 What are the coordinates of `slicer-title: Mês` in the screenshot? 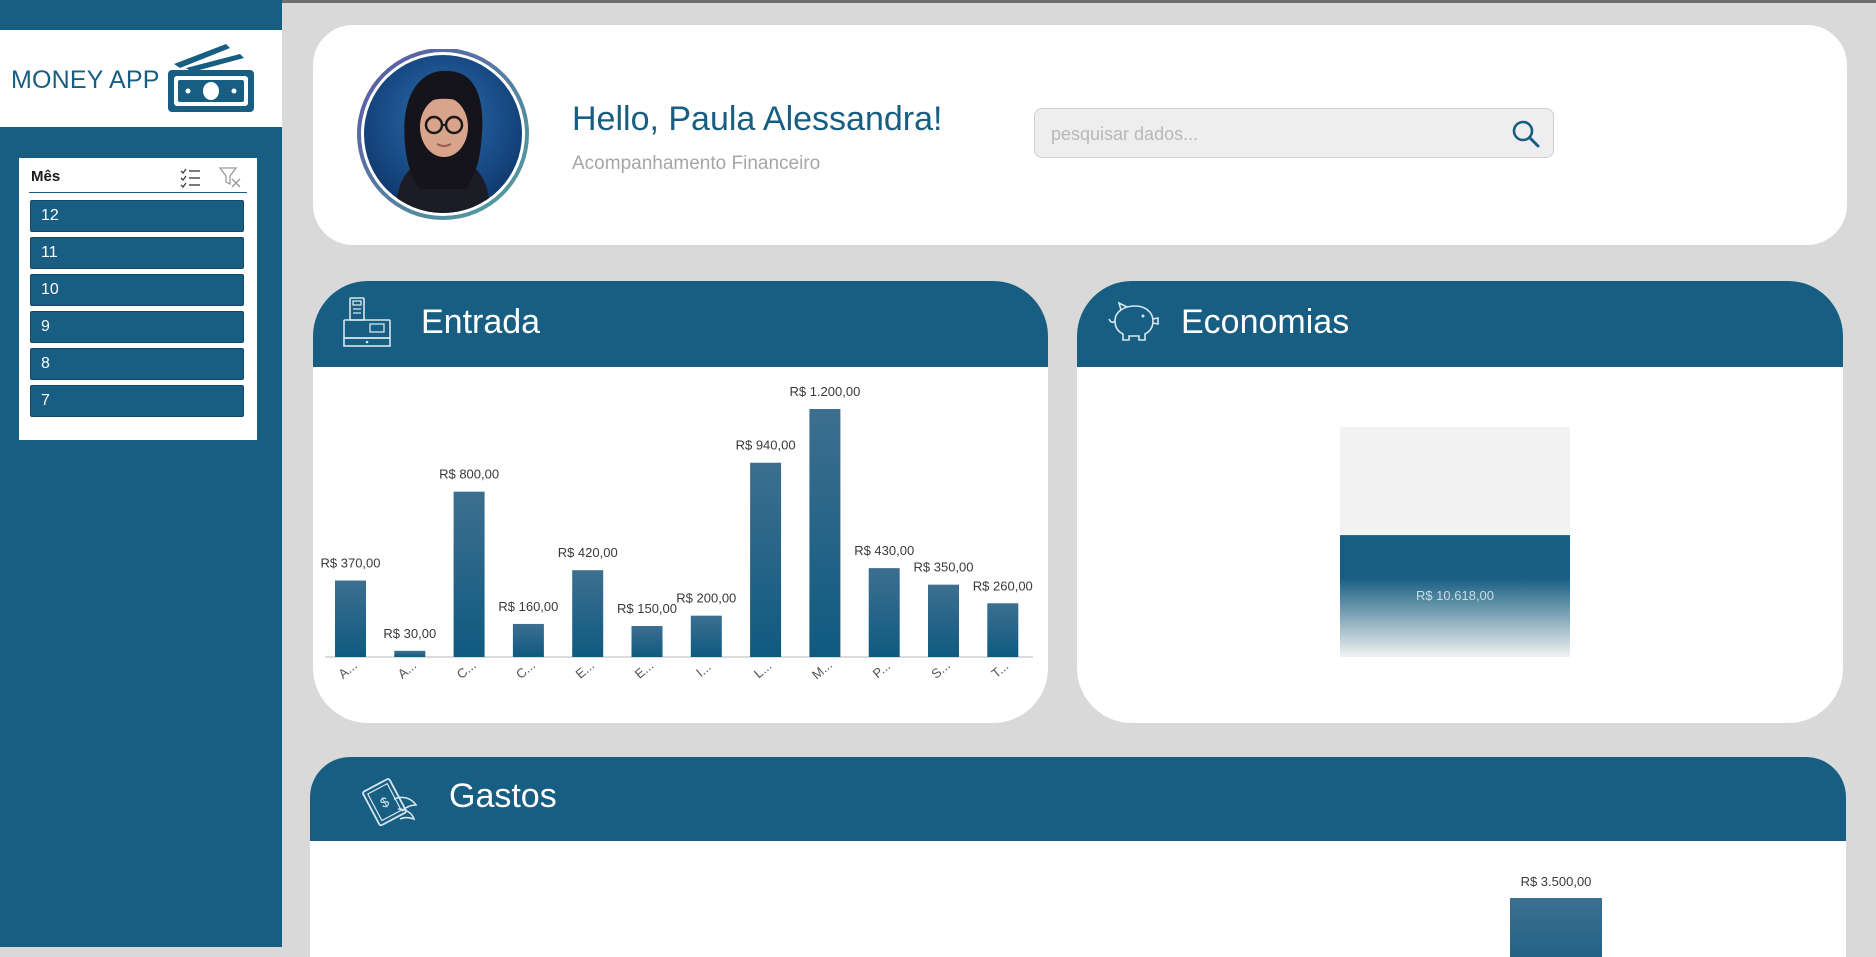 It's located at (46, 176).